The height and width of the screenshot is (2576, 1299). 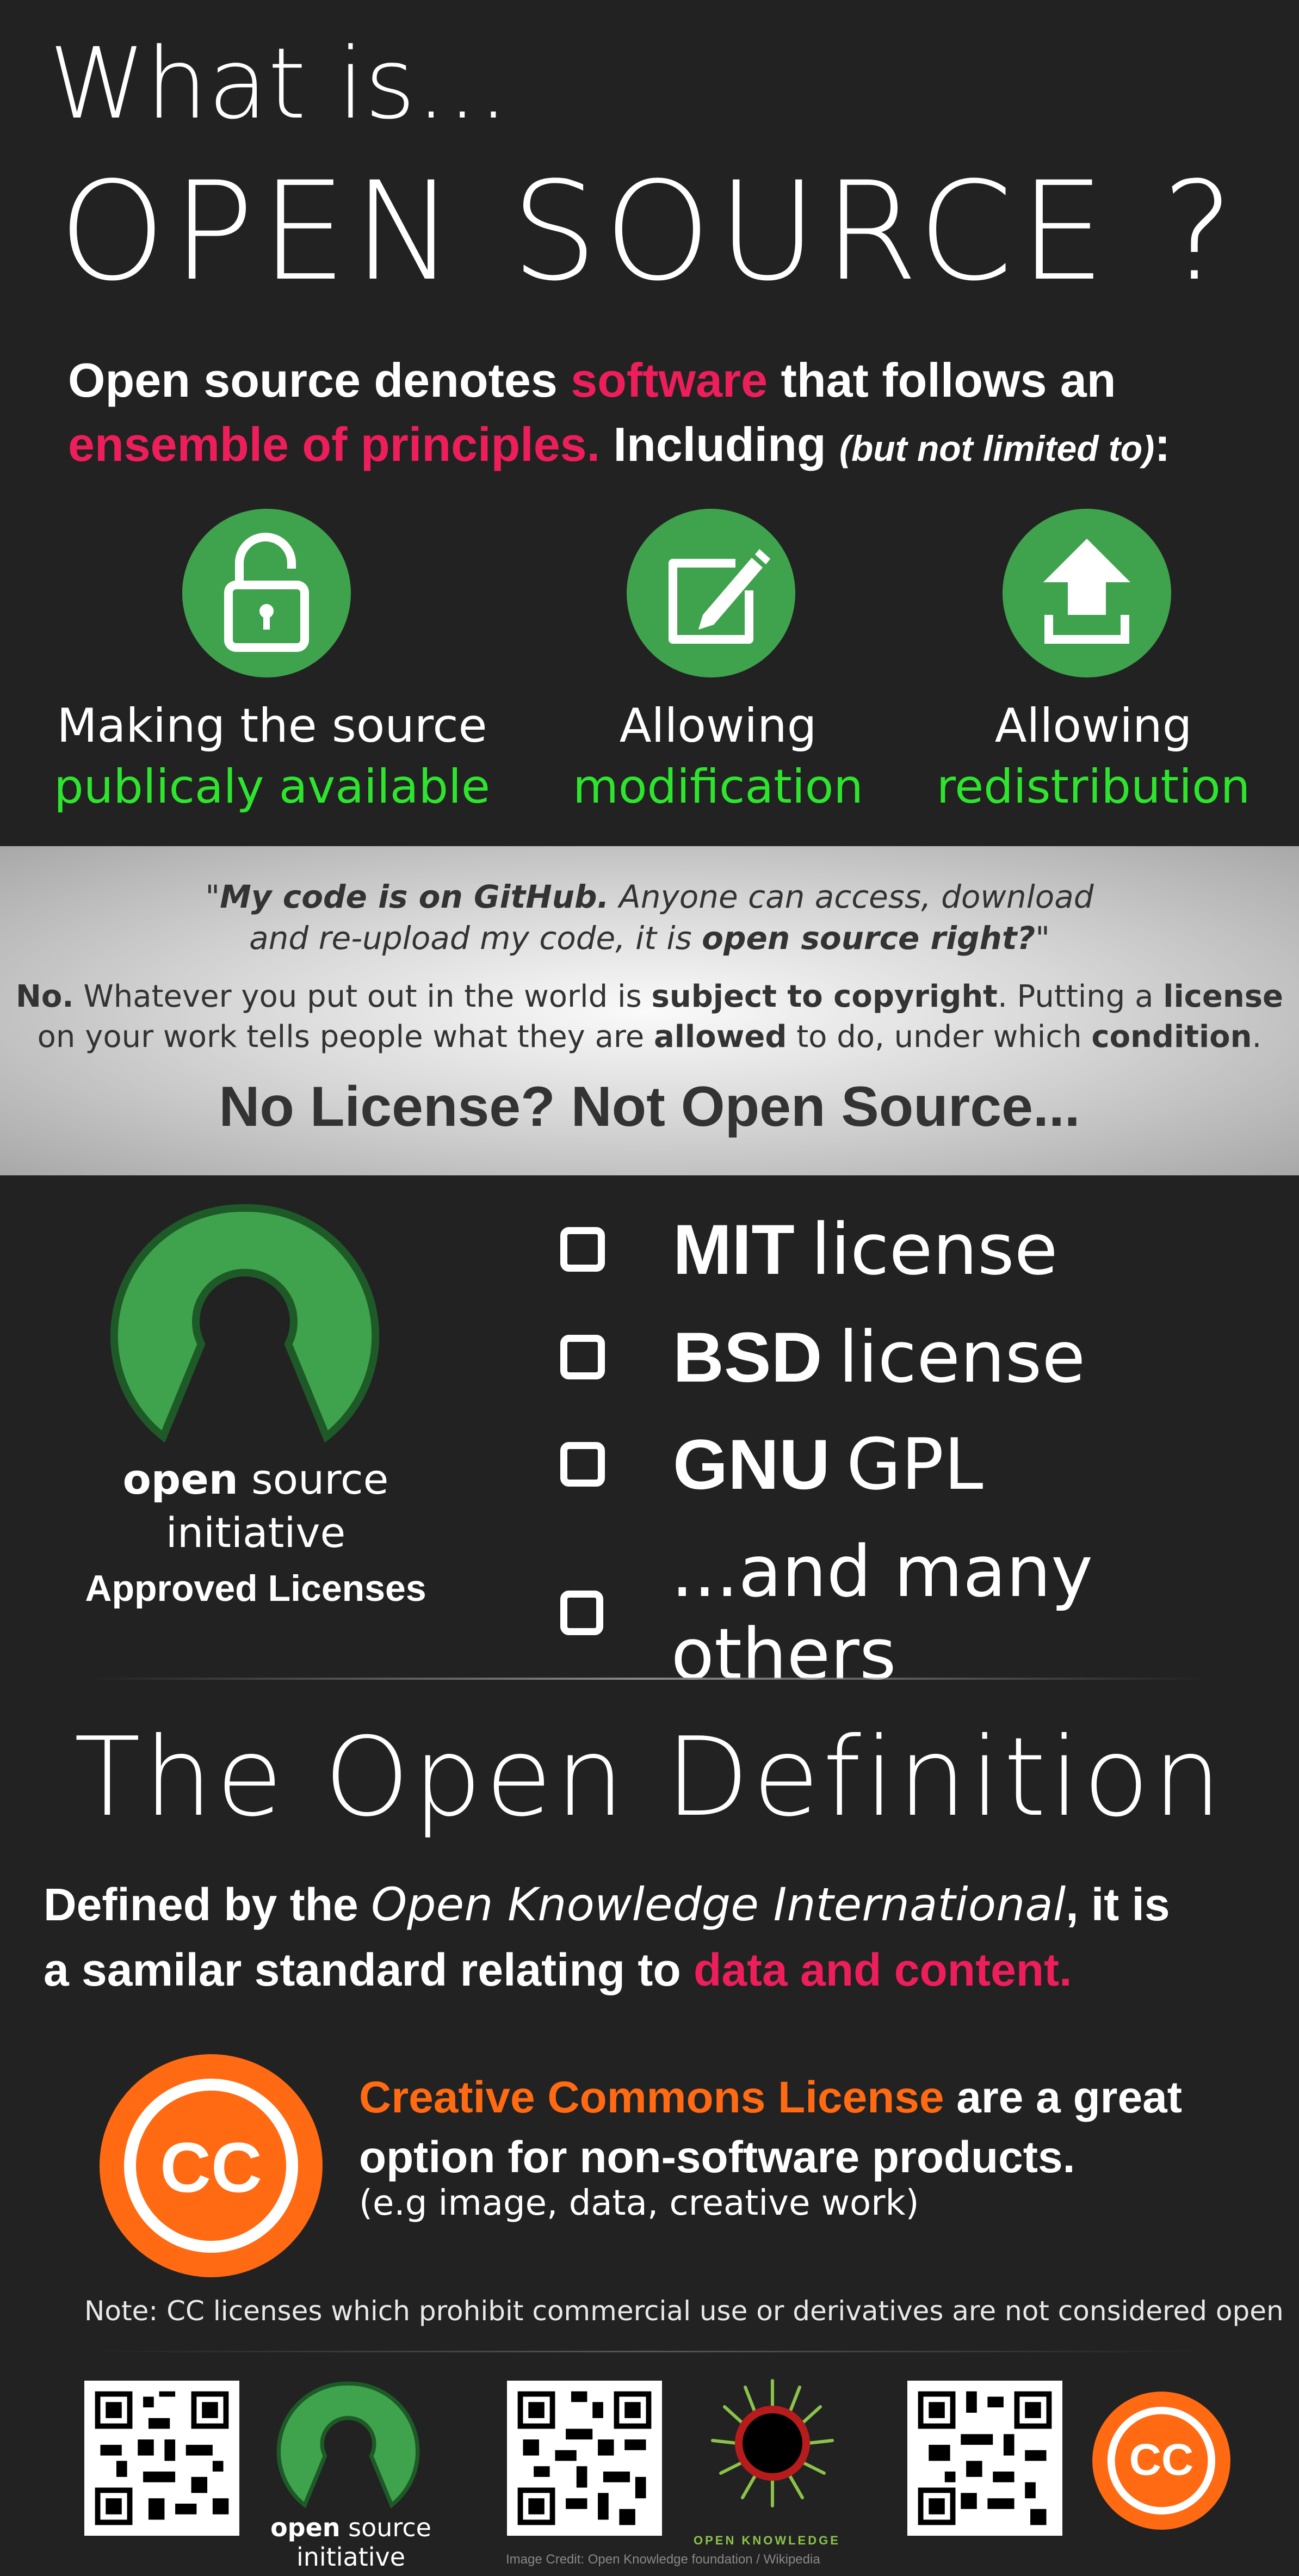 What do you see at coordinates (208, 1904) in the screenshot?
I see `def-part: Defined by the` at bounding box center [208, 1904].